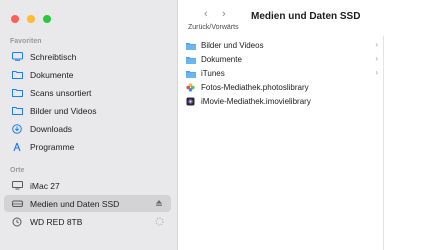  What do you see at coordinates (53, 56) in the screenshot?
I see `sidebar-item-label: Schreibtisch` at bounding box center [53, 56].